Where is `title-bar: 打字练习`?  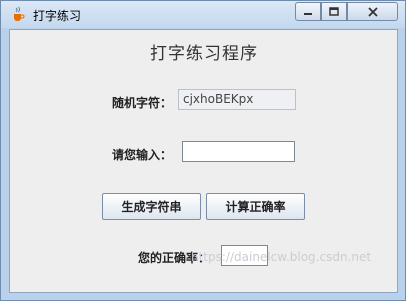 title-bar: 打字练习 is located at coordinates (203, 14).